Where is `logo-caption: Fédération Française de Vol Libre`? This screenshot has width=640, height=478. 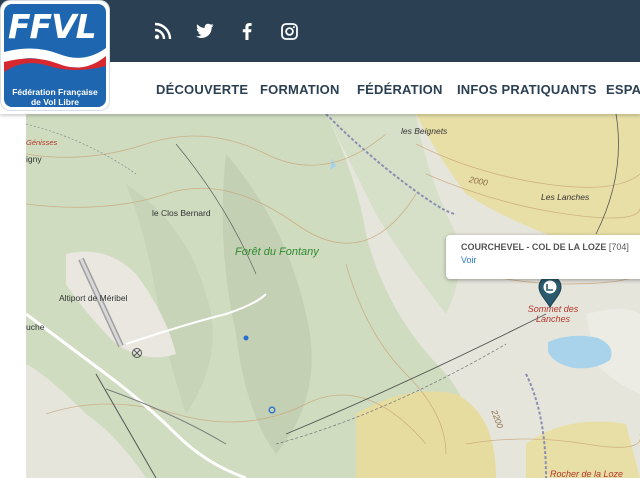 logo-caption: Fédération Française de Vol Libre is located at coordinates (55, 97).